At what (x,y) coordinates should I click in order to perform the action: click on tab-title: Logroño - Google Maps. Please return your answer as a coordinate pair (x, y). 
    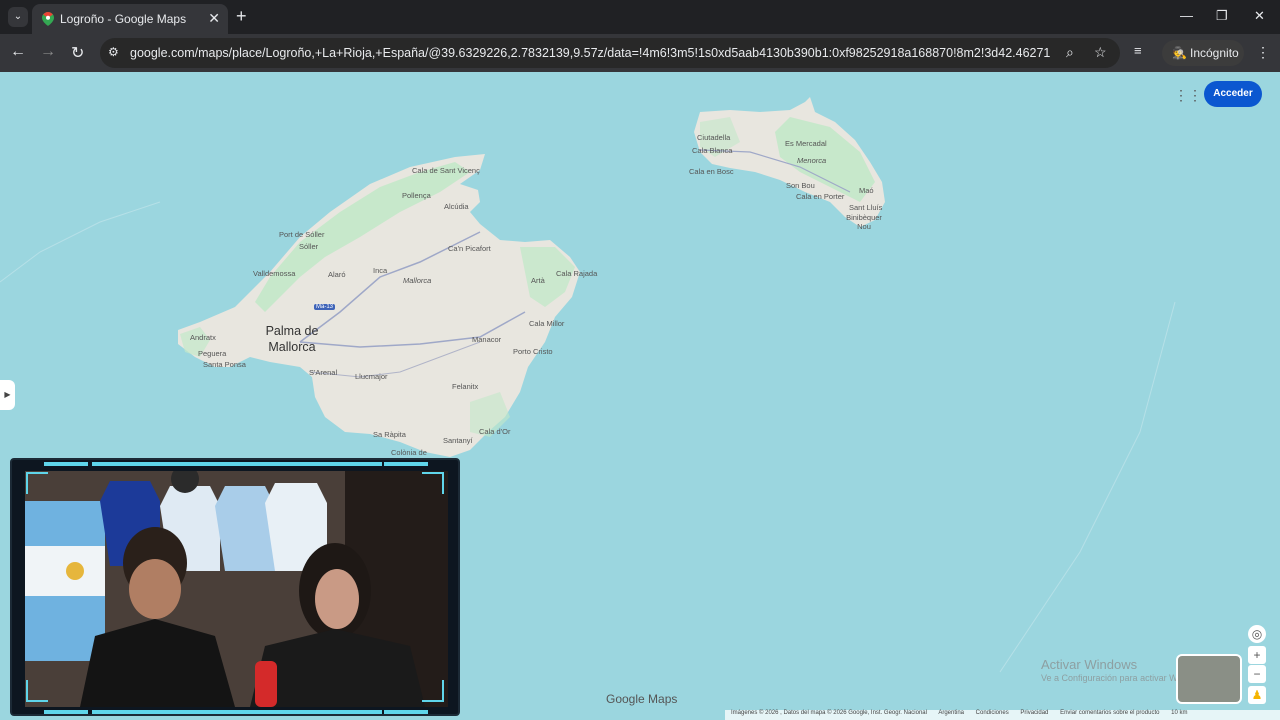
    Looking at the image, I should click on (123, 19).